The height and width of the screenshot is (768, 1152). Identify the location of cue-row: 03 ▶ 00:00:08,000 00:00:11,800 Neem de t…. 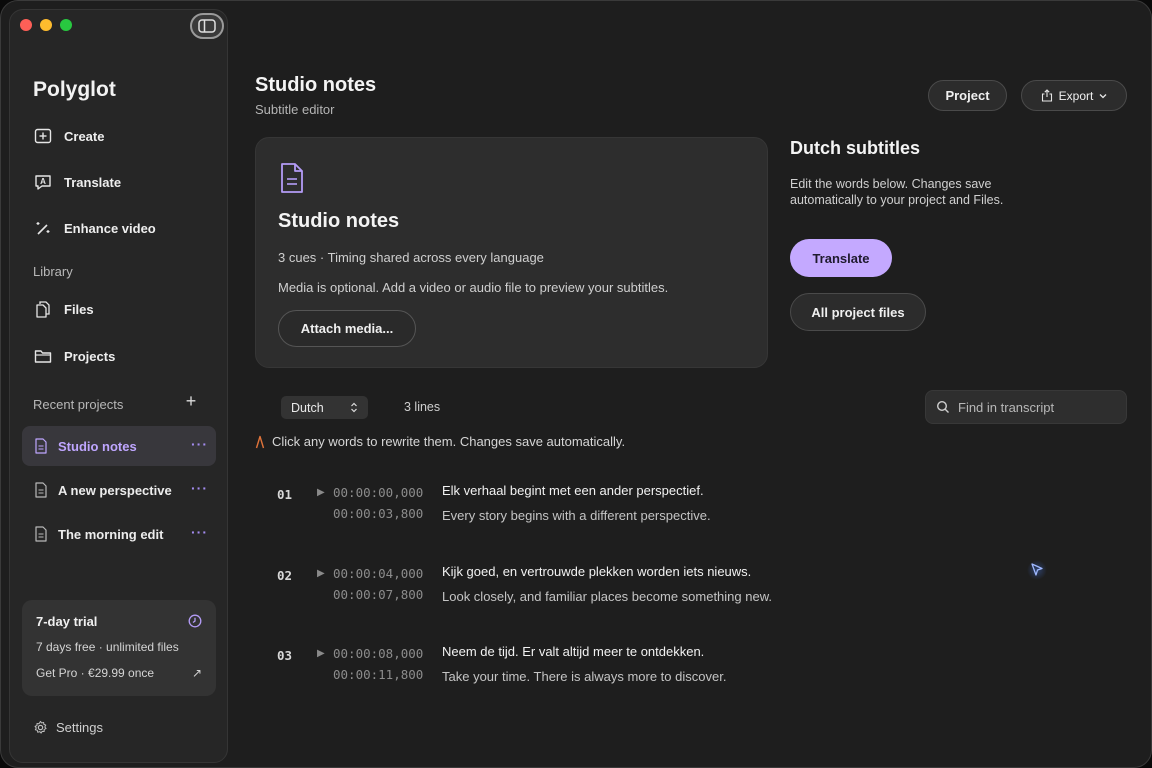
(557, 669).